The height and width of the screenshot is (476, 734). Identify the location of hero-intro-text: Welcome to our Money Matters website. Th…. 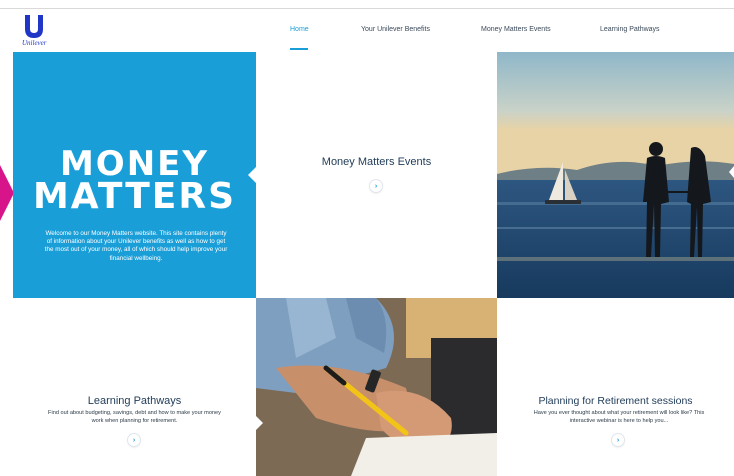
(136, 246).